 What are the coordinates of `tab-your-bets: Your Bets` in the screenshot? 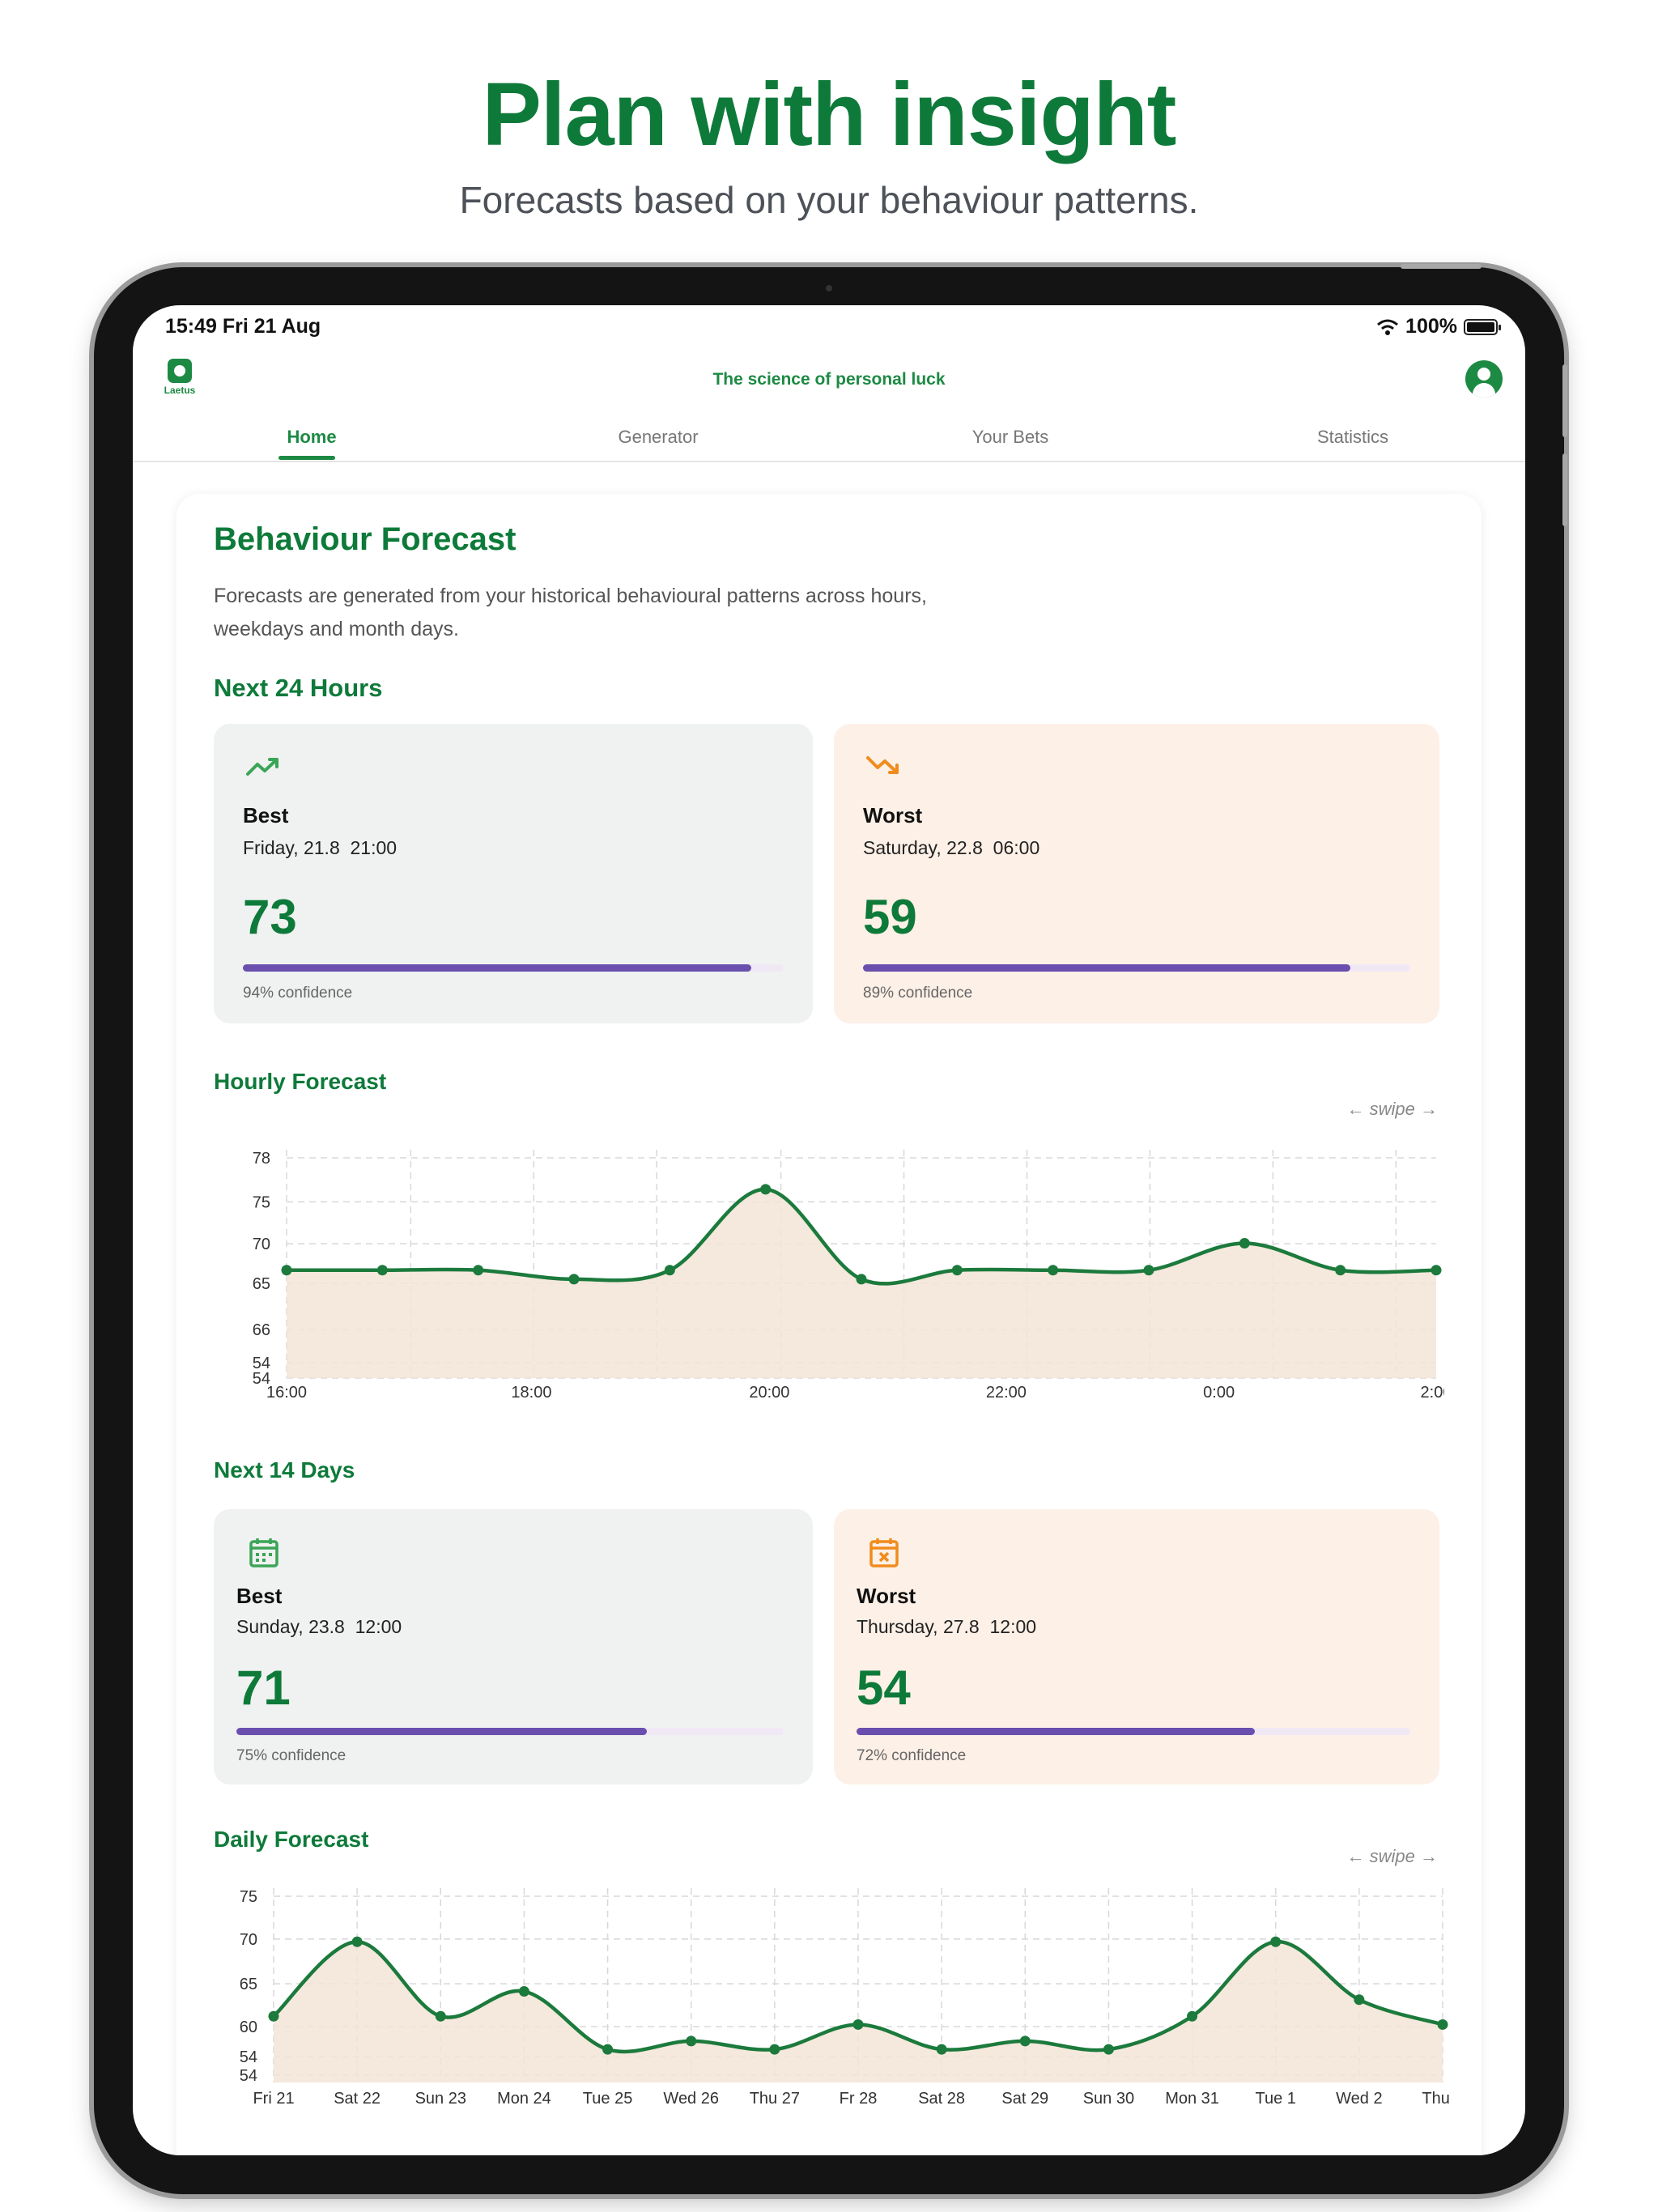 It's located at (1010, 438).